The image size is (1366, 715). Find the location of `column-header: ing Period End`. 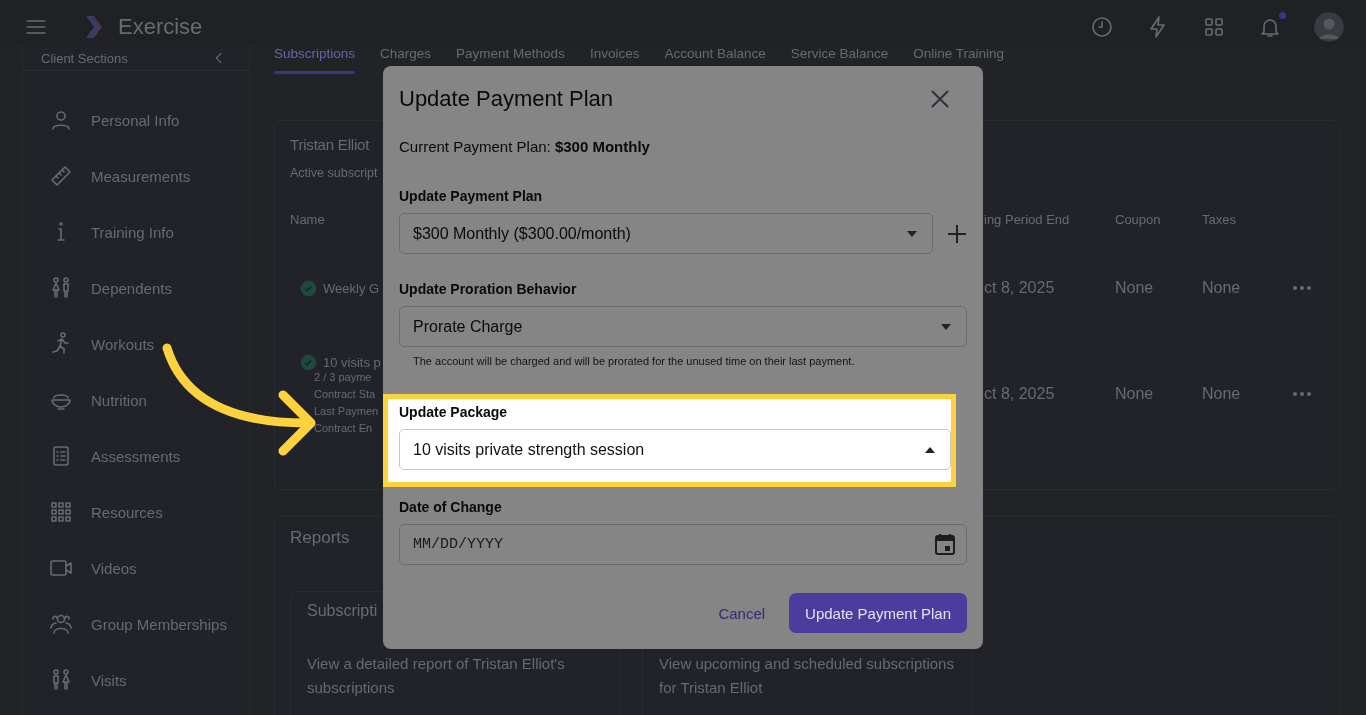

column-header: ing Period End is located at coordinates (1027, 219).